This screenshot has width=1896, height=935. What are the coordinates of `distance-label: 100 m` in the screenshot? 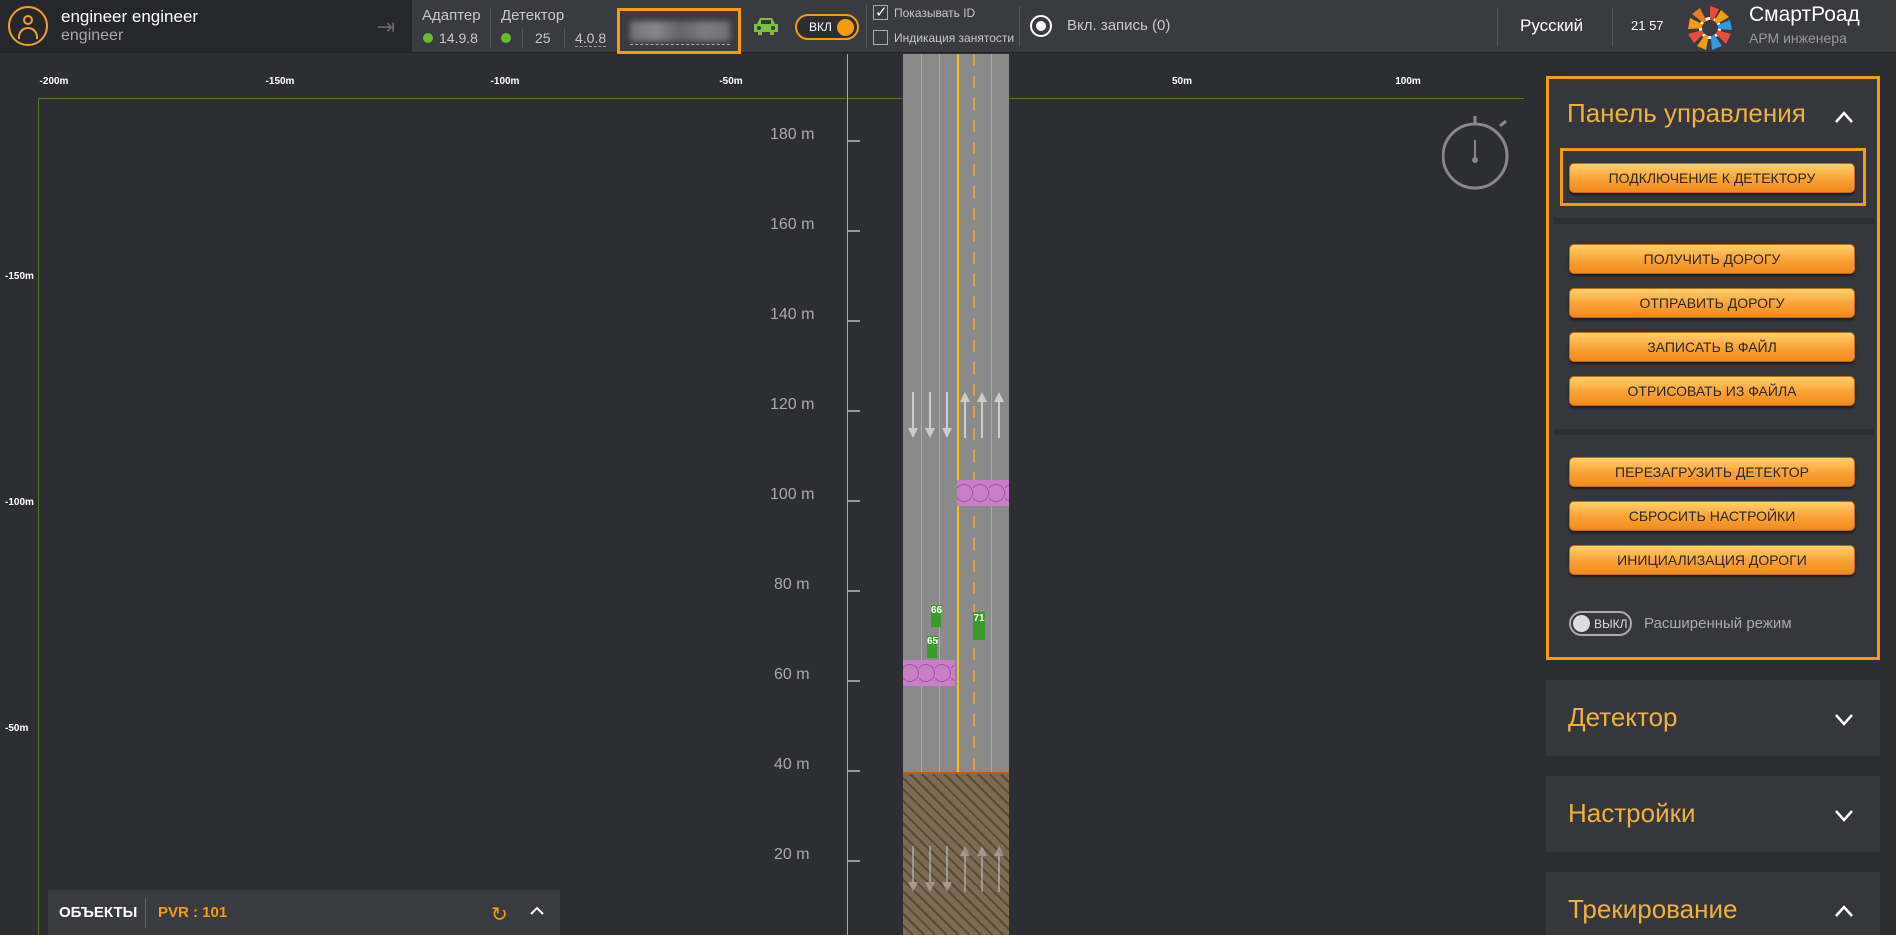 It's located at (792, 494).